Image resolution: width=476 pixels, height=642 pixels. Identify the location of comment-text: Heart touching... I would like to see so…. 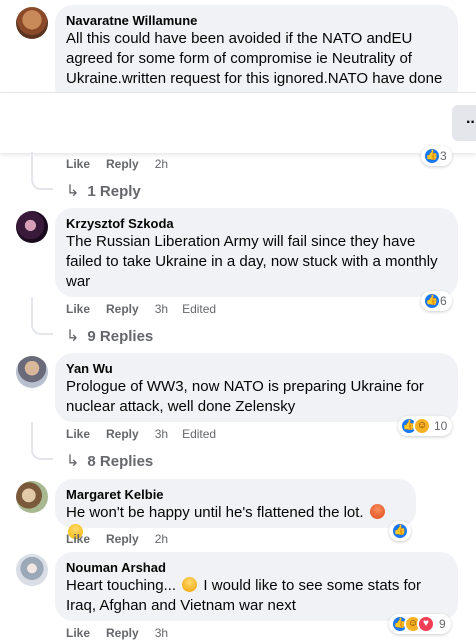
(256, 596).